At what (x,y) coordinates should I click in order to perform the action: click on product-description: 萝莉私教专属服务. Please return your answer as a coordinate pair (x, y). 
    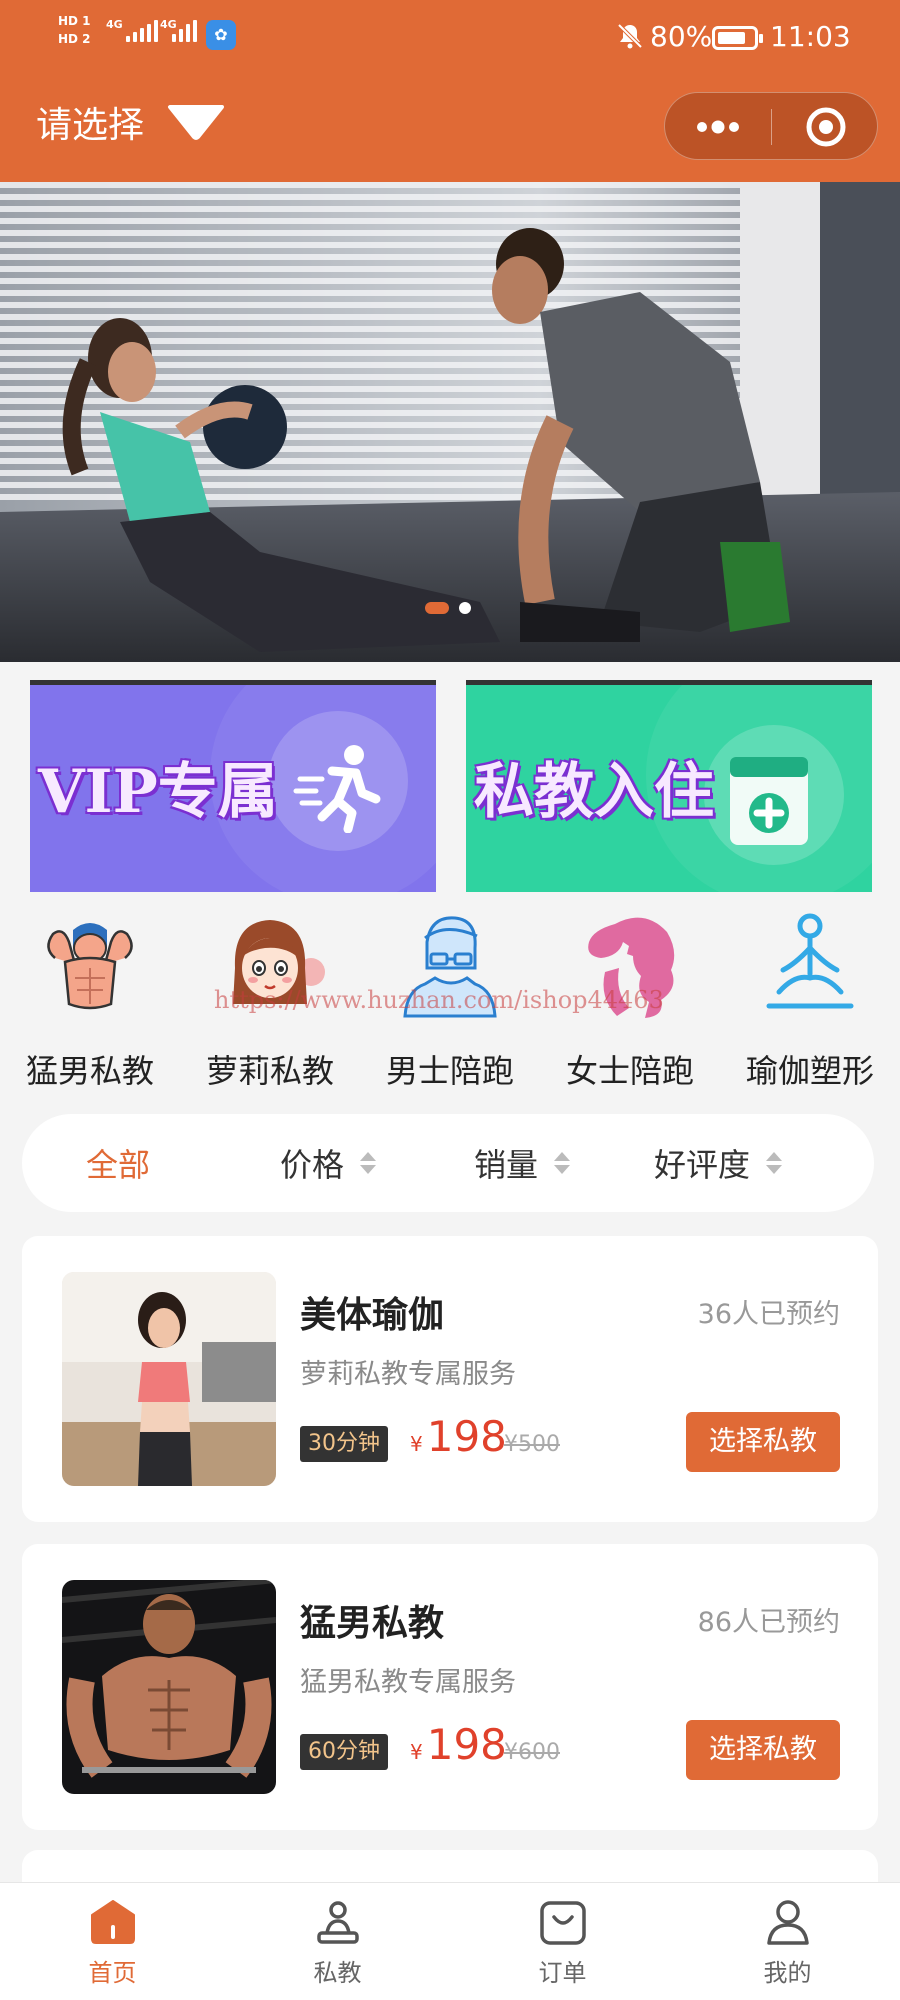
    Looking at the image, I should click on (408, 1374).